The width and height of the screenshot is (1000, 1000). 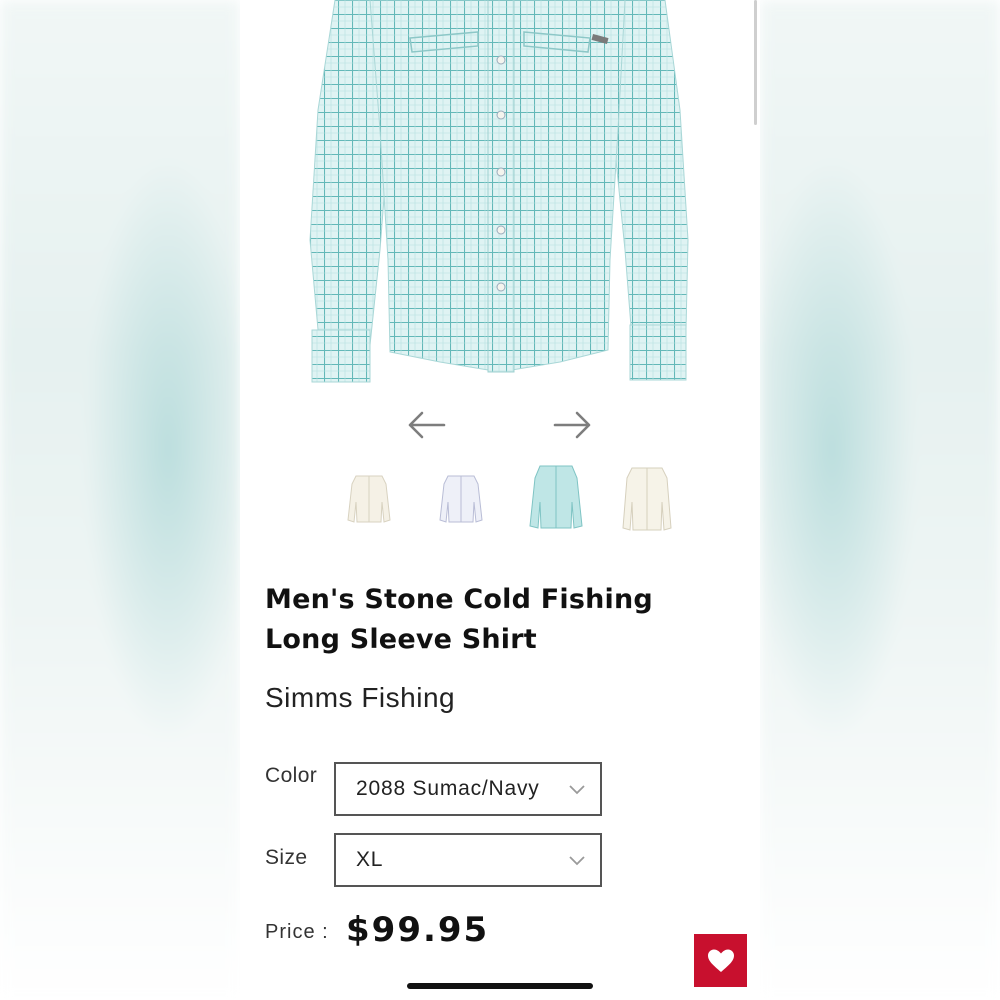 What do you see at coordinates (418, 930) in the screenshot?
I see `price-value: $99.95` at bounding box center [418, 930].